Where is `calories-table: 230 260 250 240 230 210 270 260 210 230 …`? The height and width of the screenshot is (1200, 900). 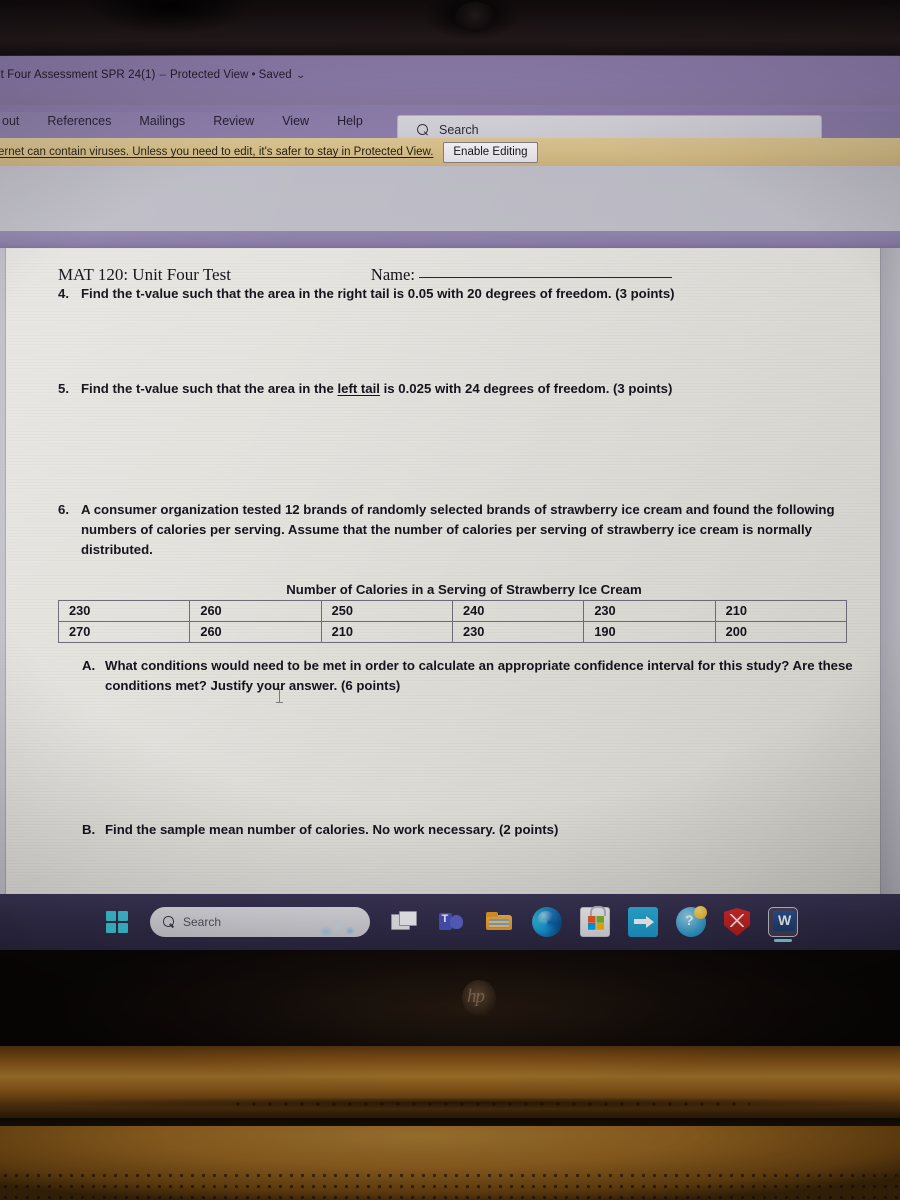
calories-table: 230 260 250 240 230 210 270 260 210 230 … is located at coordinates (452, 621).